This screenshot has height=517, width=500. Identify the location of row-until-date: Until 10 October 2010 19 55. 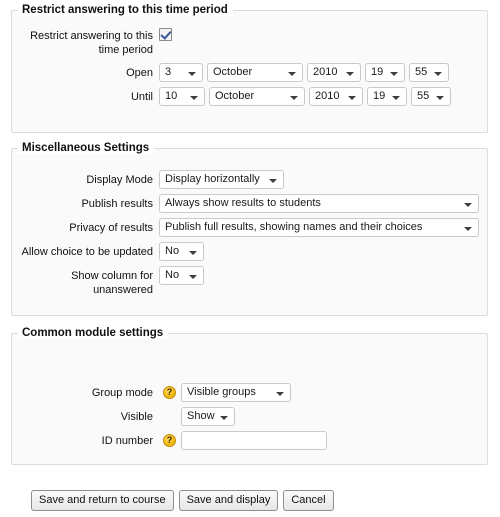
(249, 96).